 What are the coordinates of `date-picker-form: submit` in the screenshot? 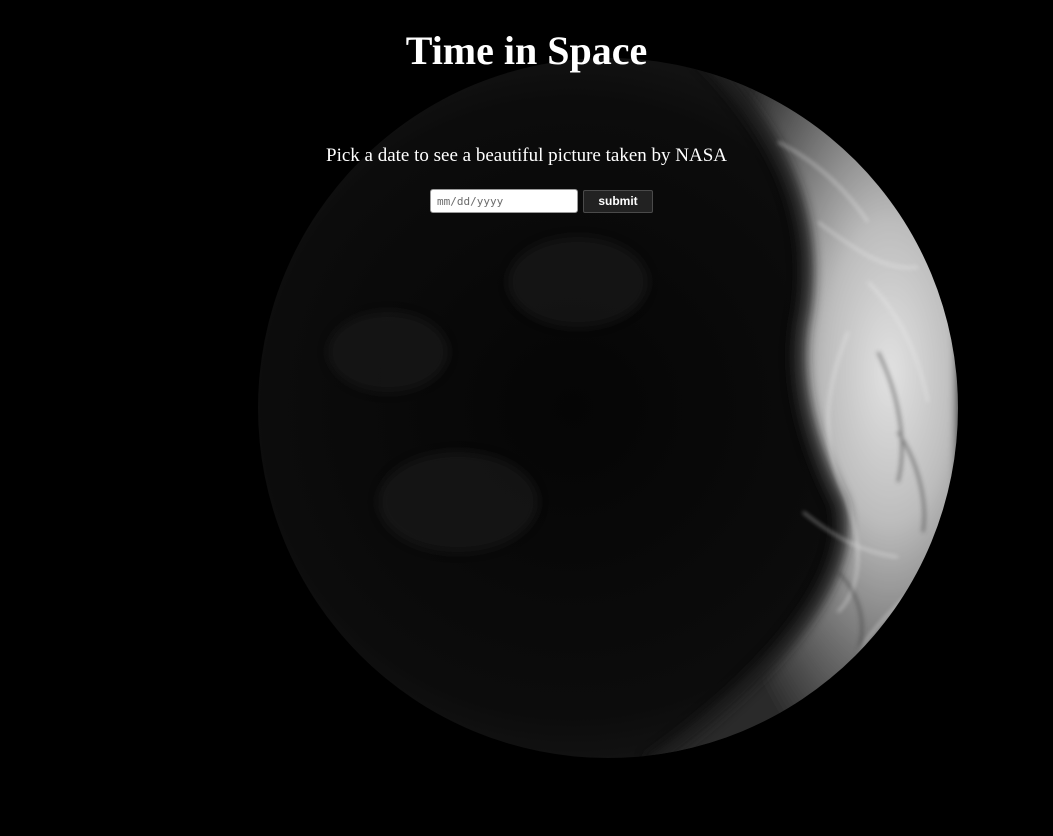 It's located at (526, 201).